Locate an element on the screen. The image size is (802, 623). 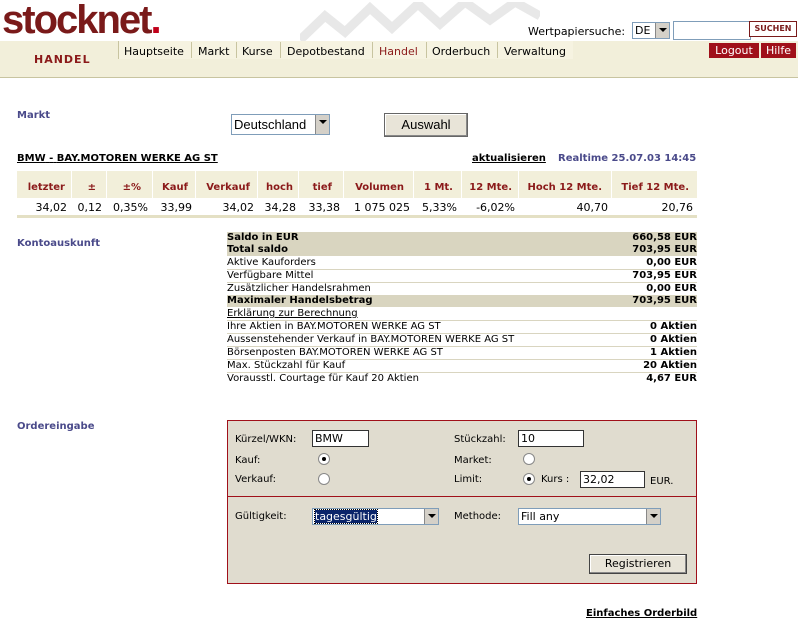
limit-price-input: 32,02 is located at coordinates (612, 479).